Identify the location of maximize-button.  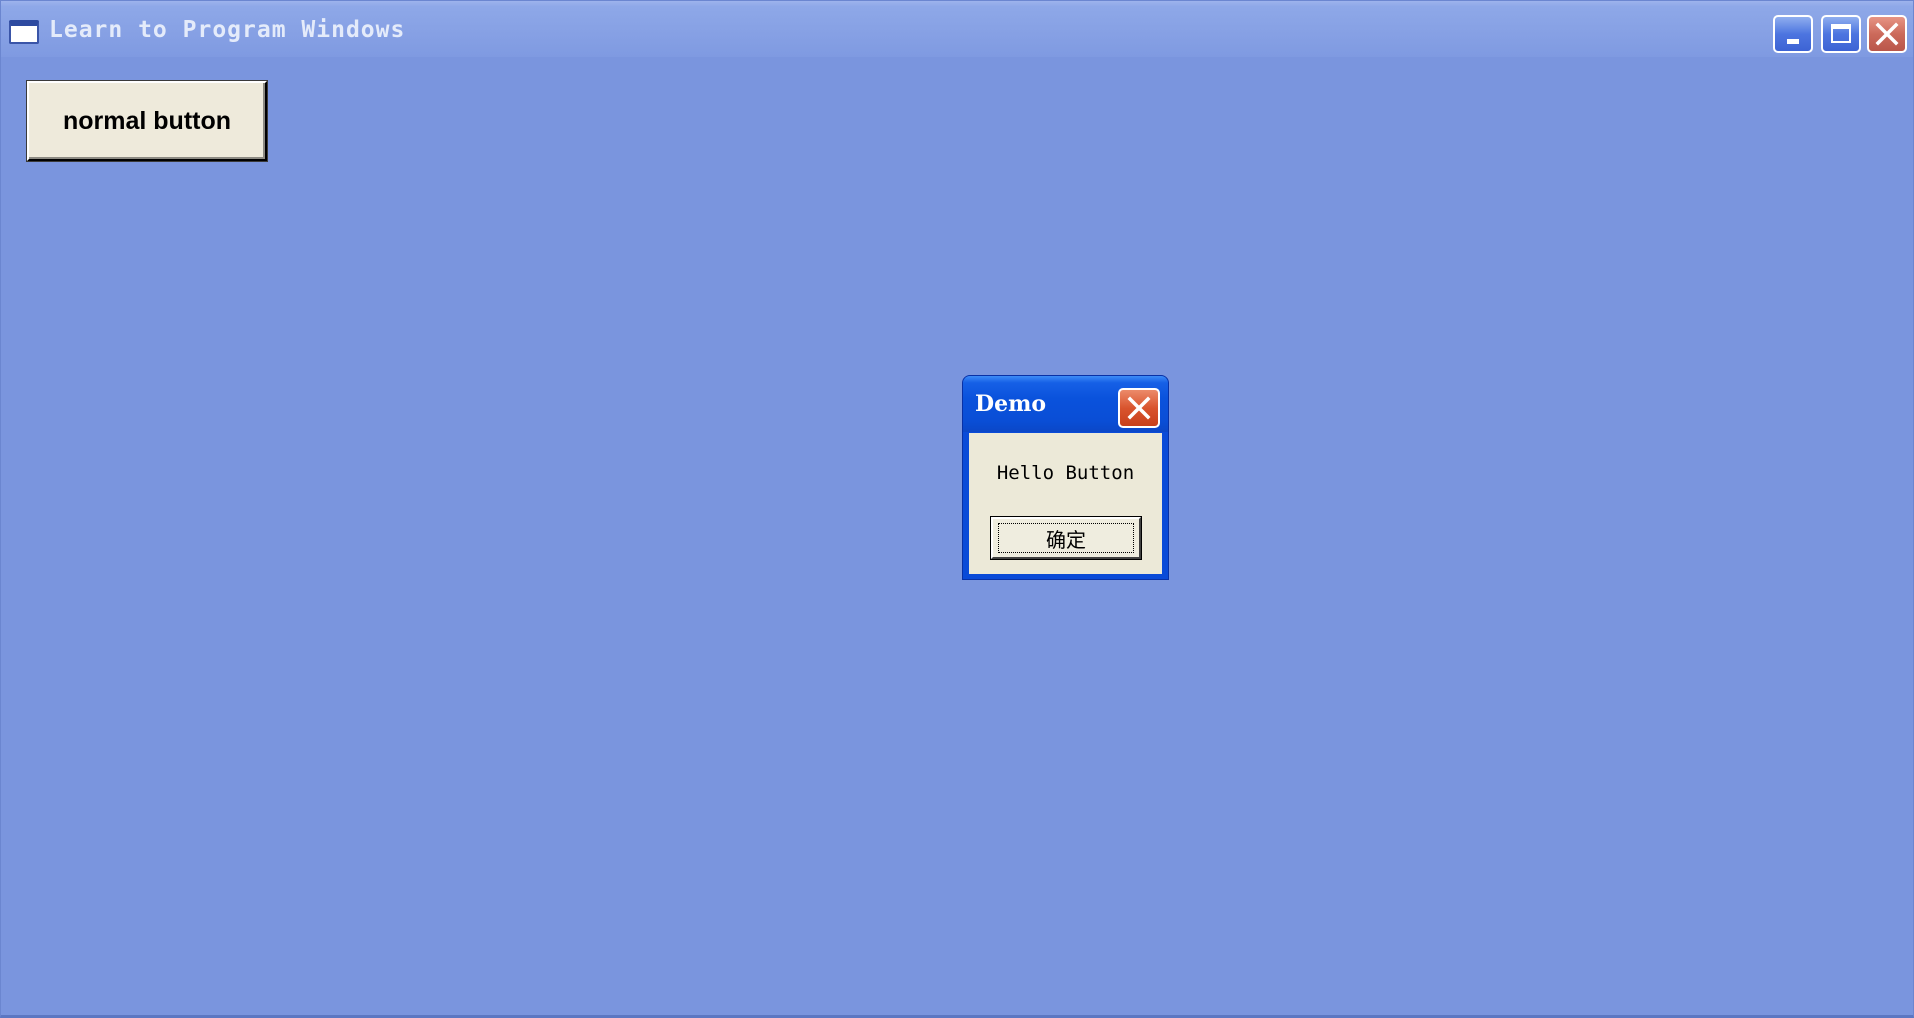
(1841, 34).